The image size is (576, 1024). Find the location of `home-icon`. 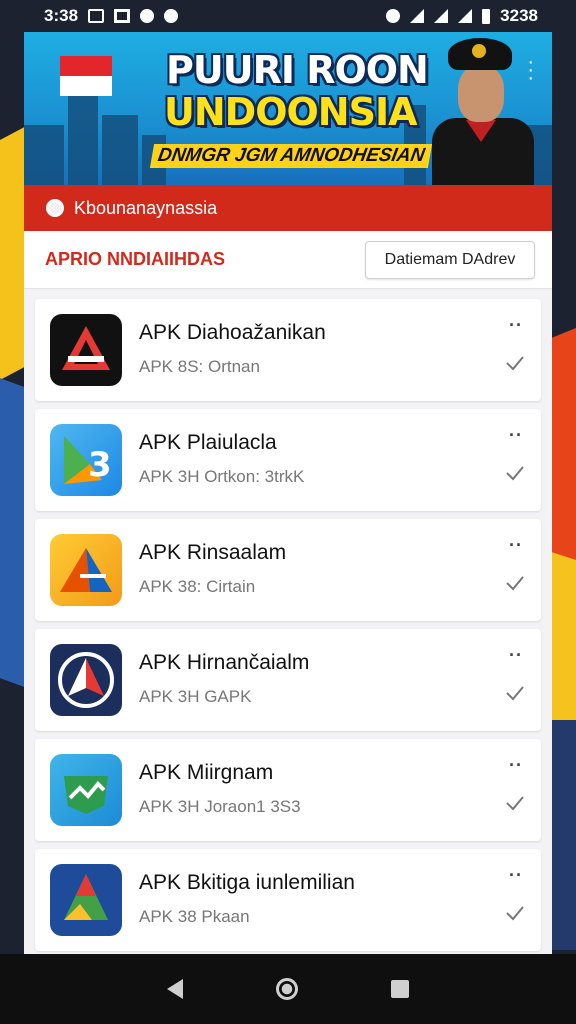

home-icon is located at coordinates (286, 989).